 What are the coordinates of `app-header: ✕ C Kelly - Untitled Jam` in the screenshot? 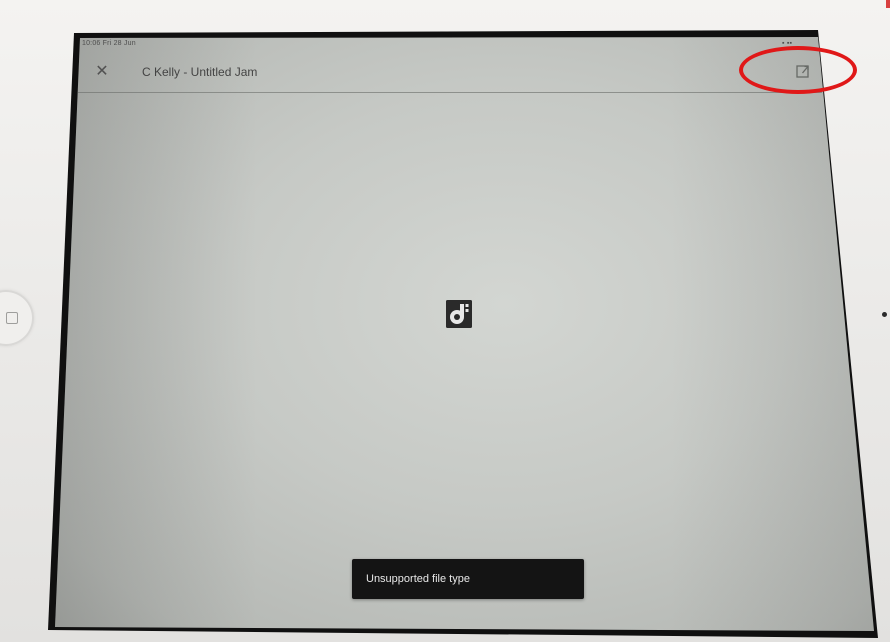 It's located at (450, 72).